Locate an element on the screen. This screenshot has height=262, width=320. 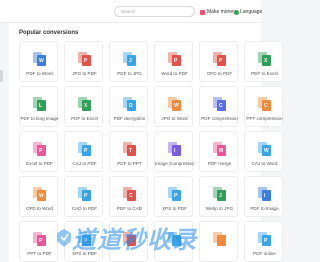
make-money-label: Make money is located at coordinates (221, 12).